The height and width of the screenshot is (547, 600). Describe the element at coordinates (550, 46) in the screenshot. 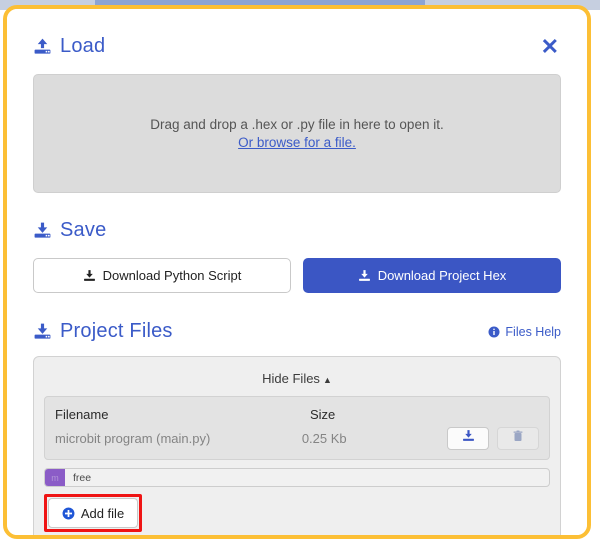

I see `close-icon: ✕` at that location.